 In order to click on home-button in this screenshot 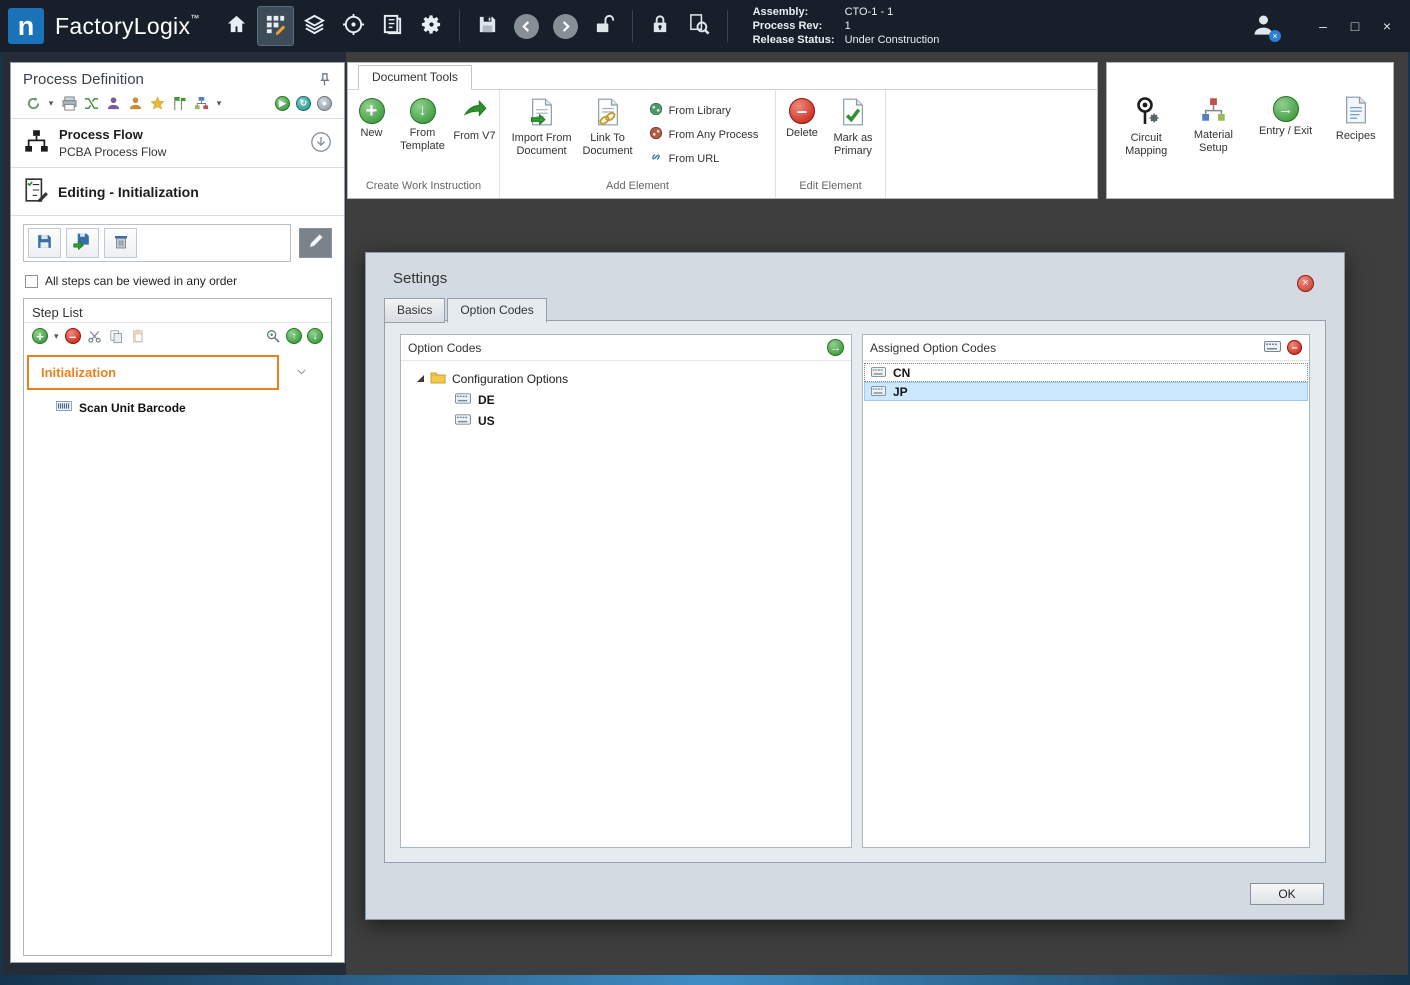, I will do `click(236, 26)`.